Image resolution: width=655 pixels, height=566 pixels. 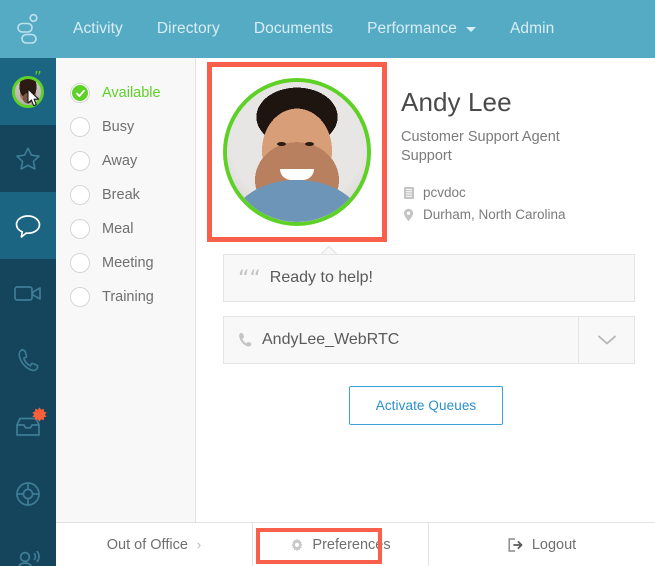 I want to click on status-label: Training, so click(x=128, y=297).